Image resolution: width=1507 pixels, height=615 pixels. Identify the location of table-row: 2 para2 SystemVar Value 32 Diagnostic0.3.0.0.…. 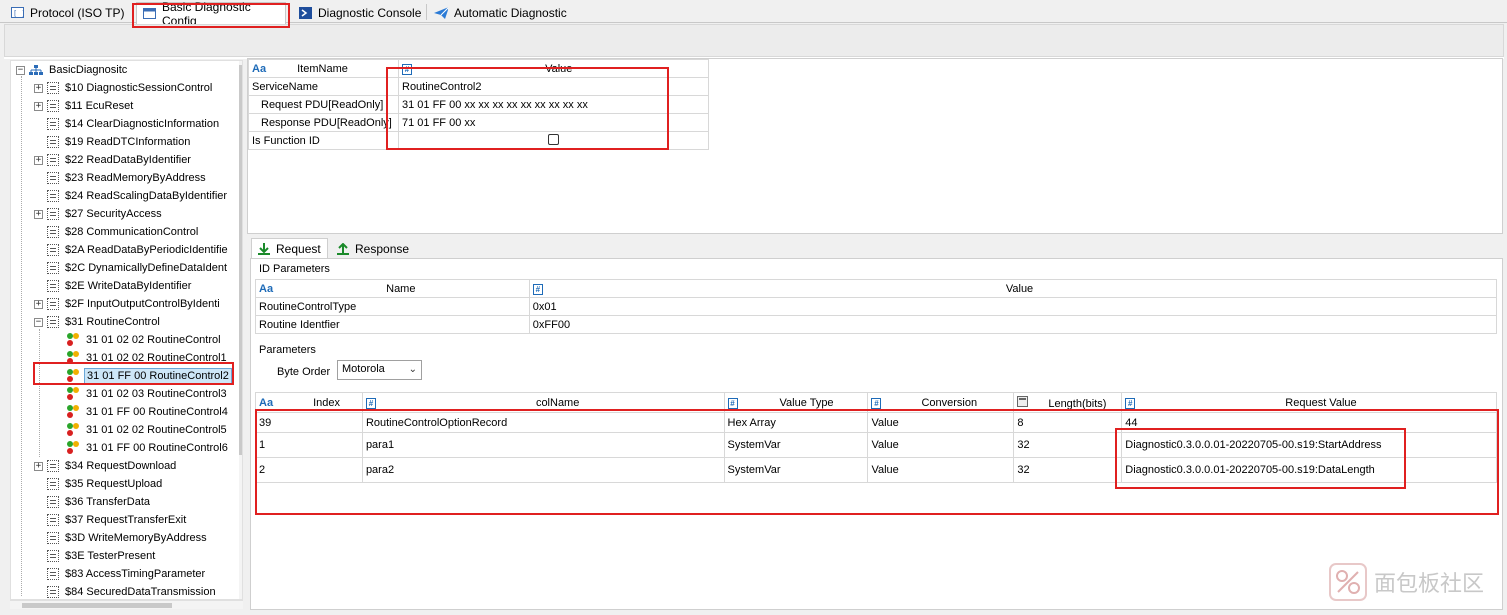
(876, 470).